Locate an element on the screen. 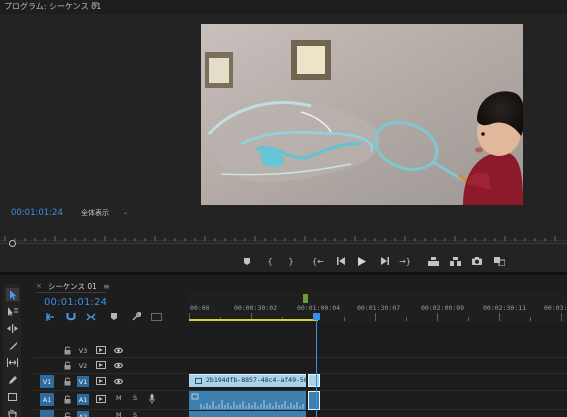  work-area-marker is located at coordinates (305, 298).